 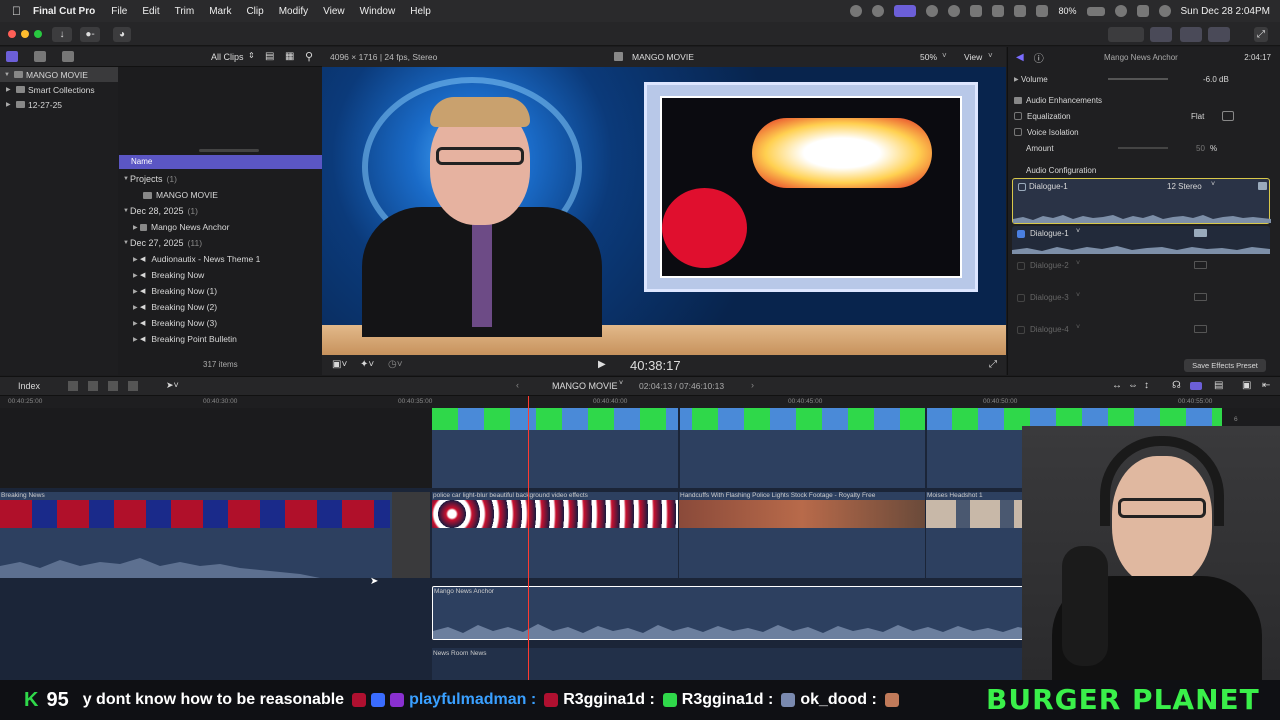 What do you see at coordinates (528, 538) in the screenshot?
I see `playhead` at bounding box center [528, 538].